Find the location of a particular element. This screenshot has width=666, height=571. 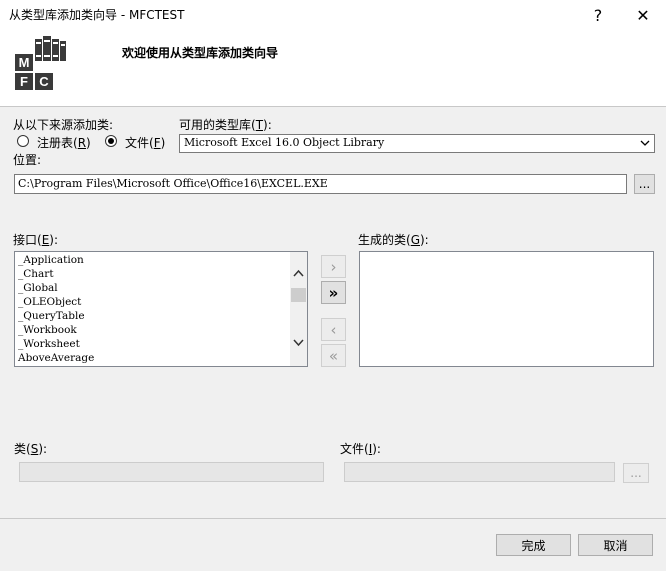

add-all-button: » is located at coordinates (333, 292).